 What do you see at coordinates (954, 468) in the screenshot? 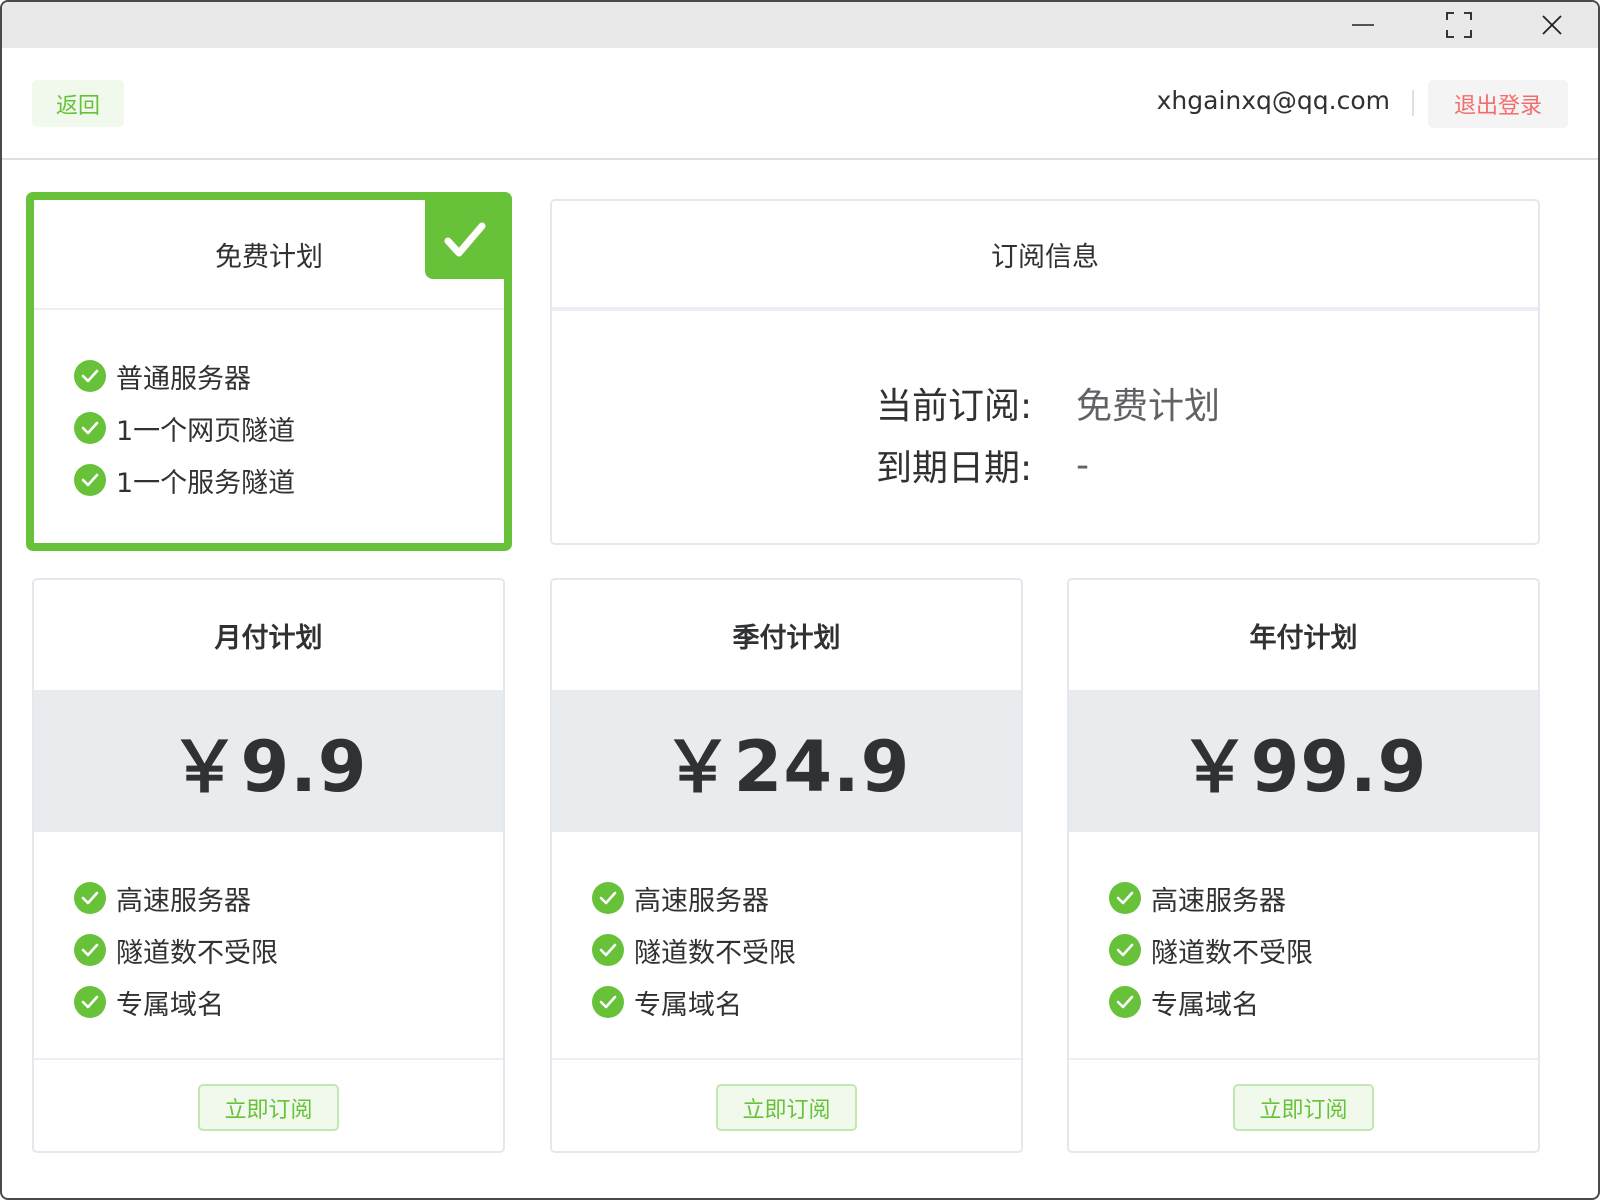
I see `expiry-date-label: 到期日期:` at bounding box center [954, 468].